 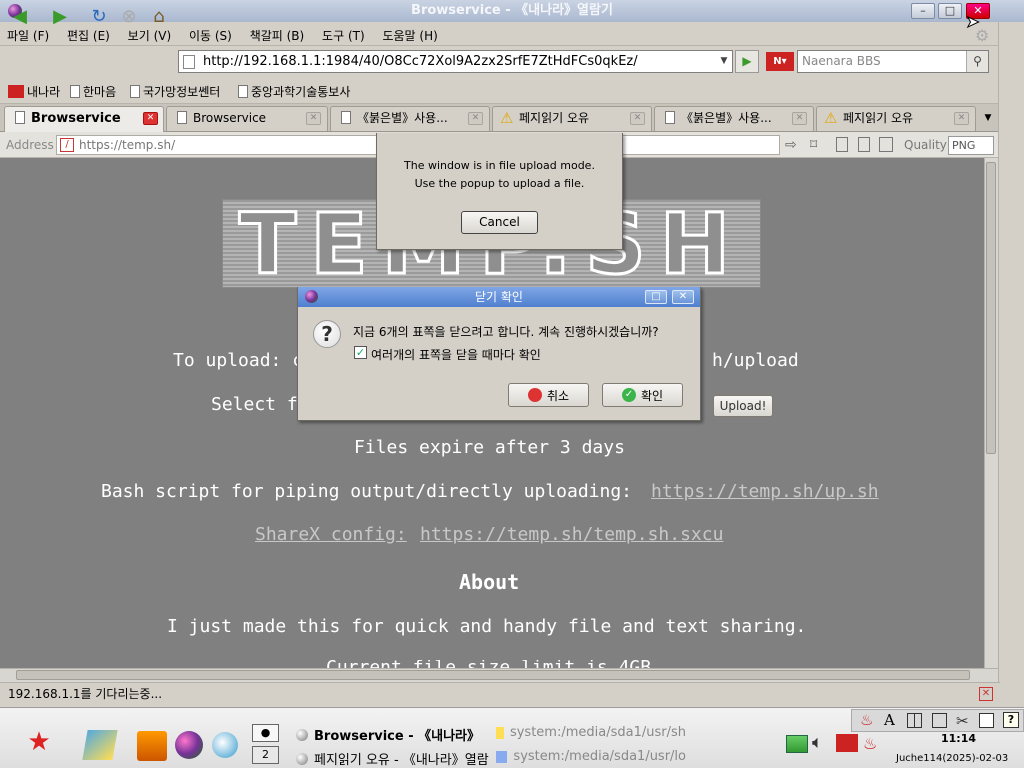 I want to click on warning-icon: ⚠, so click(x=507, y=118).